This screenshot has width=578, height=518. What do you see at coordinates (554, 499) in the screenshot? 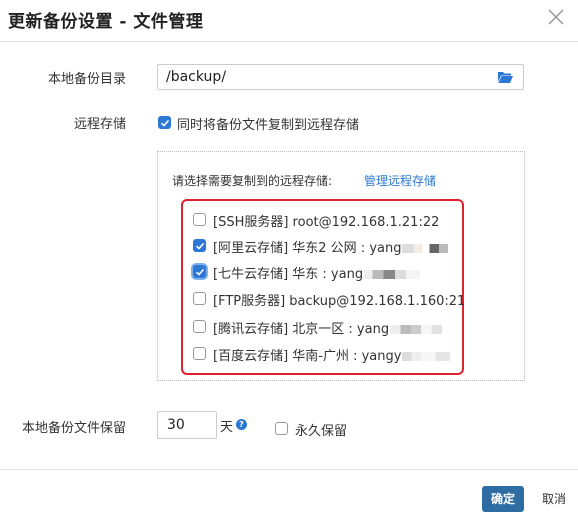
I see `cancel-button: 取消` at bounding box center [554, 499].